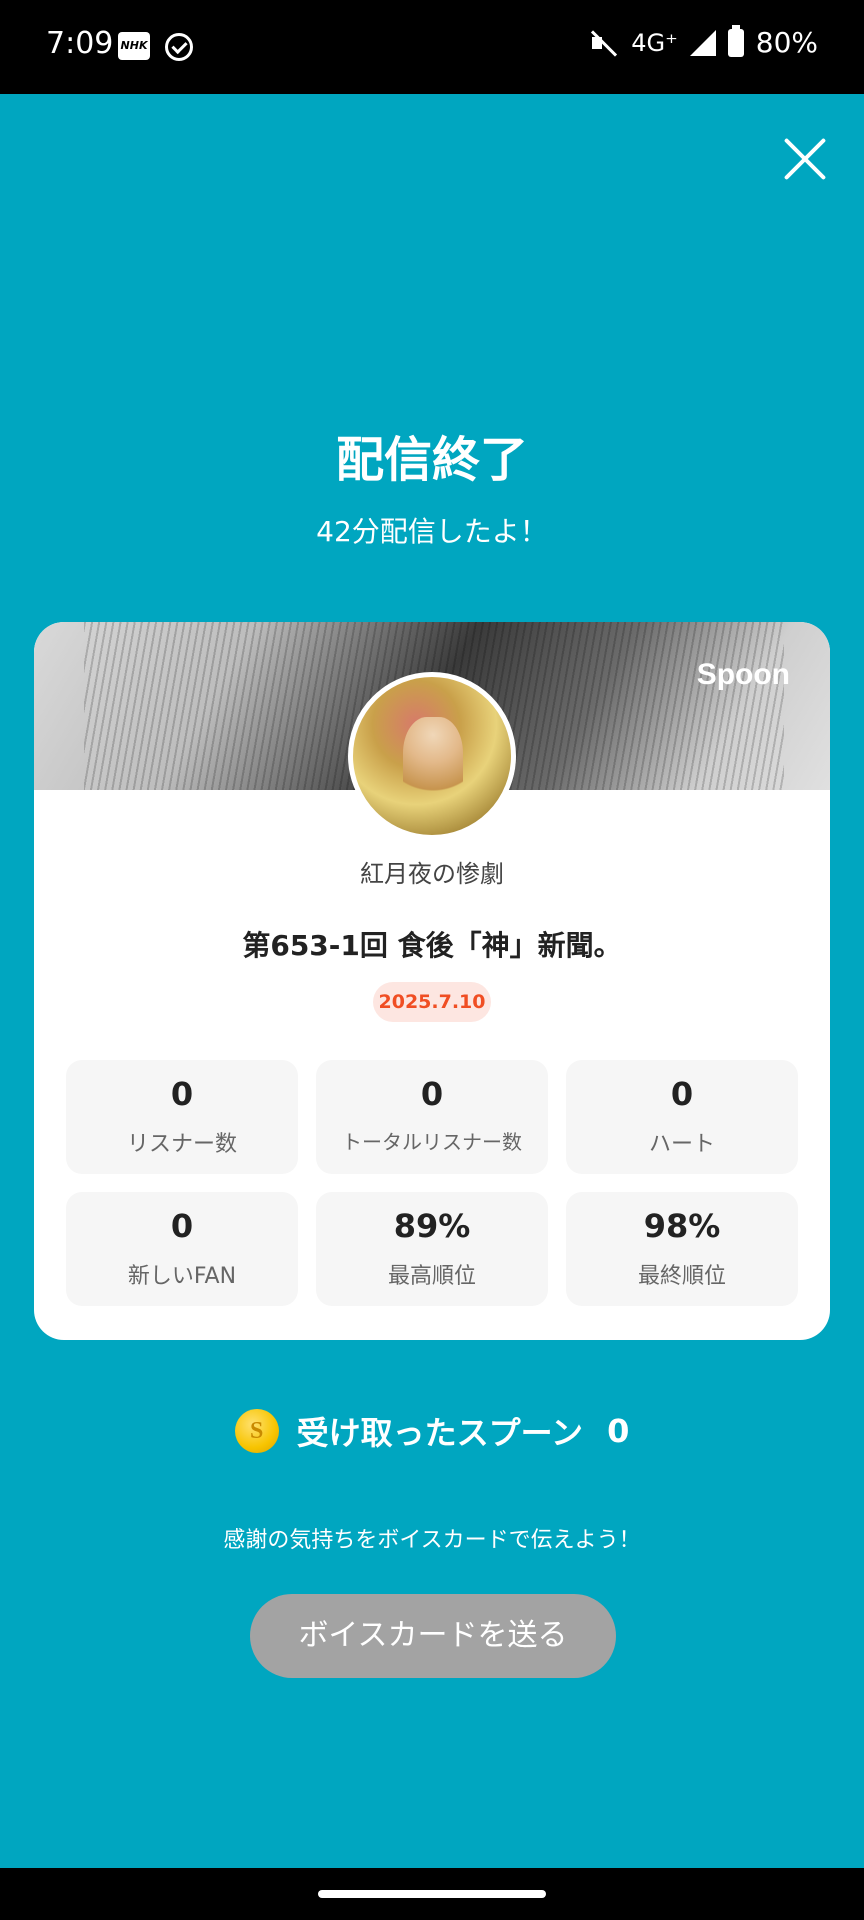 Image resolution: width=864 pixels, height=1920 pixels. What do you see at coordinates (681, 1276) in the screenshot?
I see `stat-label: 最終順位` at bounding box center [681, 1276].